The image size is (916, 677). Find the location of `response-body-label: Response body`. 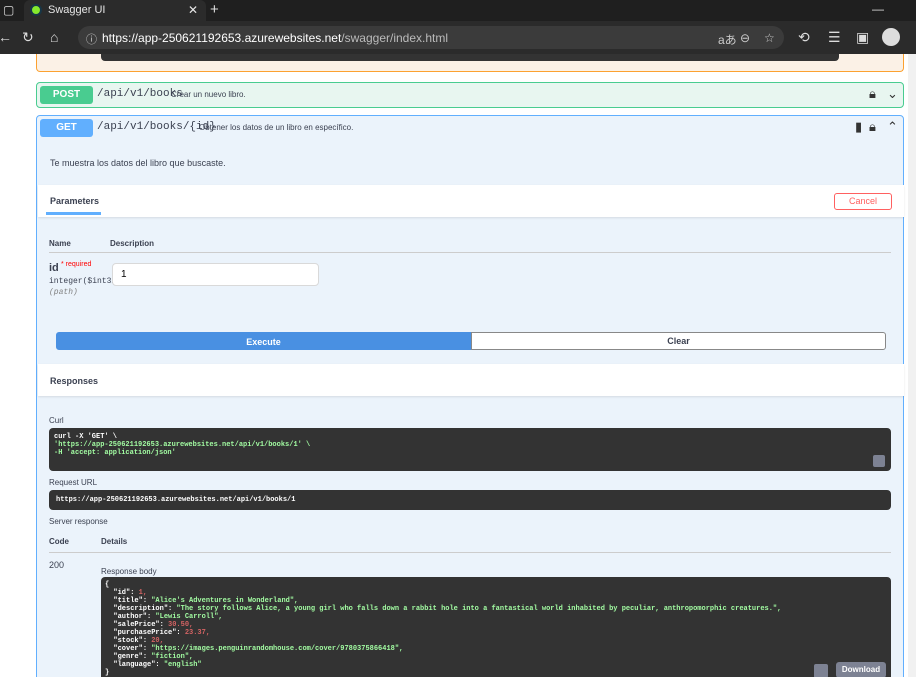

response-body-label: Response body is located at coordinates (129, 571).